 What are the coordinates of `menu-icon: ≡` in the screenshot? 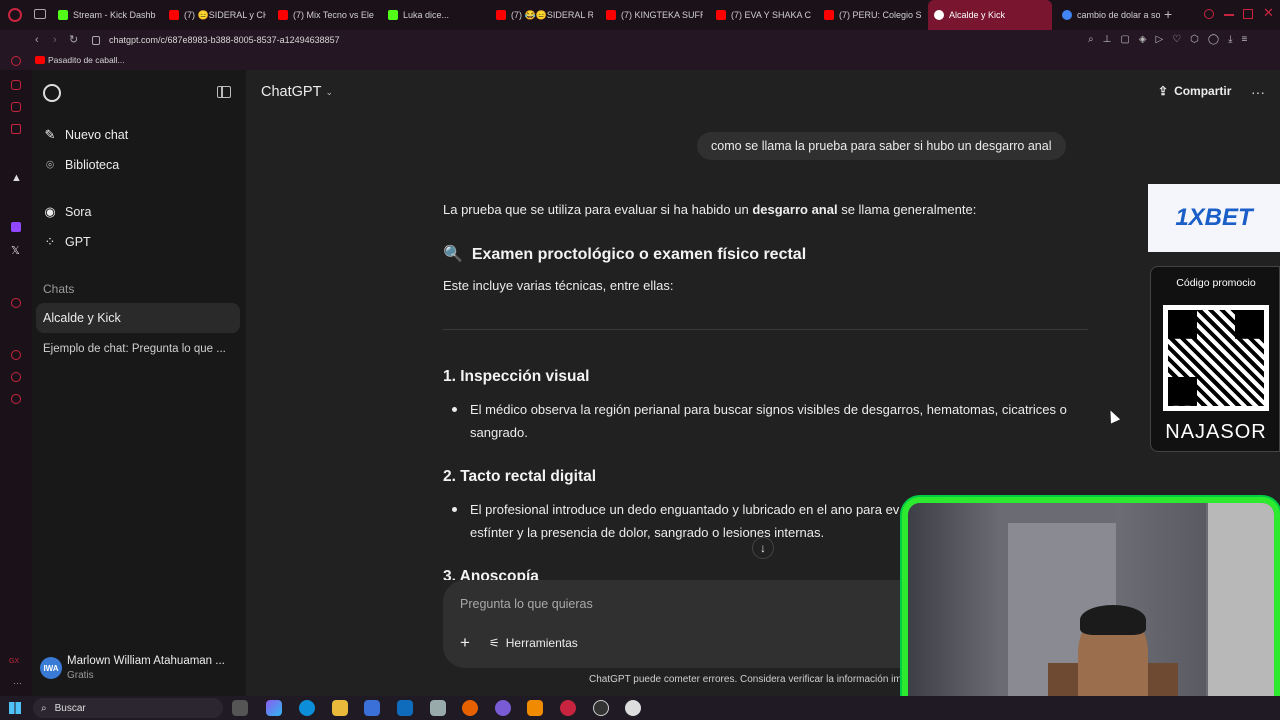 It's located at (1245, 39).